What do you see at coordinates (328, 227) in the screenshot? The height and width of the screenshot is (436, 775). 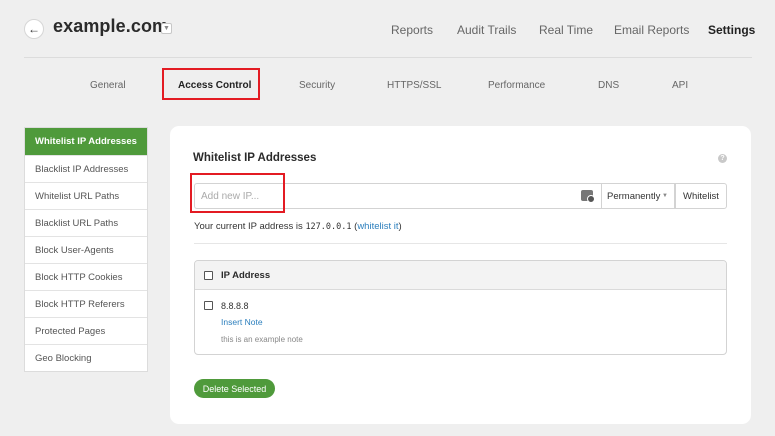 I see `current-ip: 127.0.0.1` at bounding box center [328, 227].